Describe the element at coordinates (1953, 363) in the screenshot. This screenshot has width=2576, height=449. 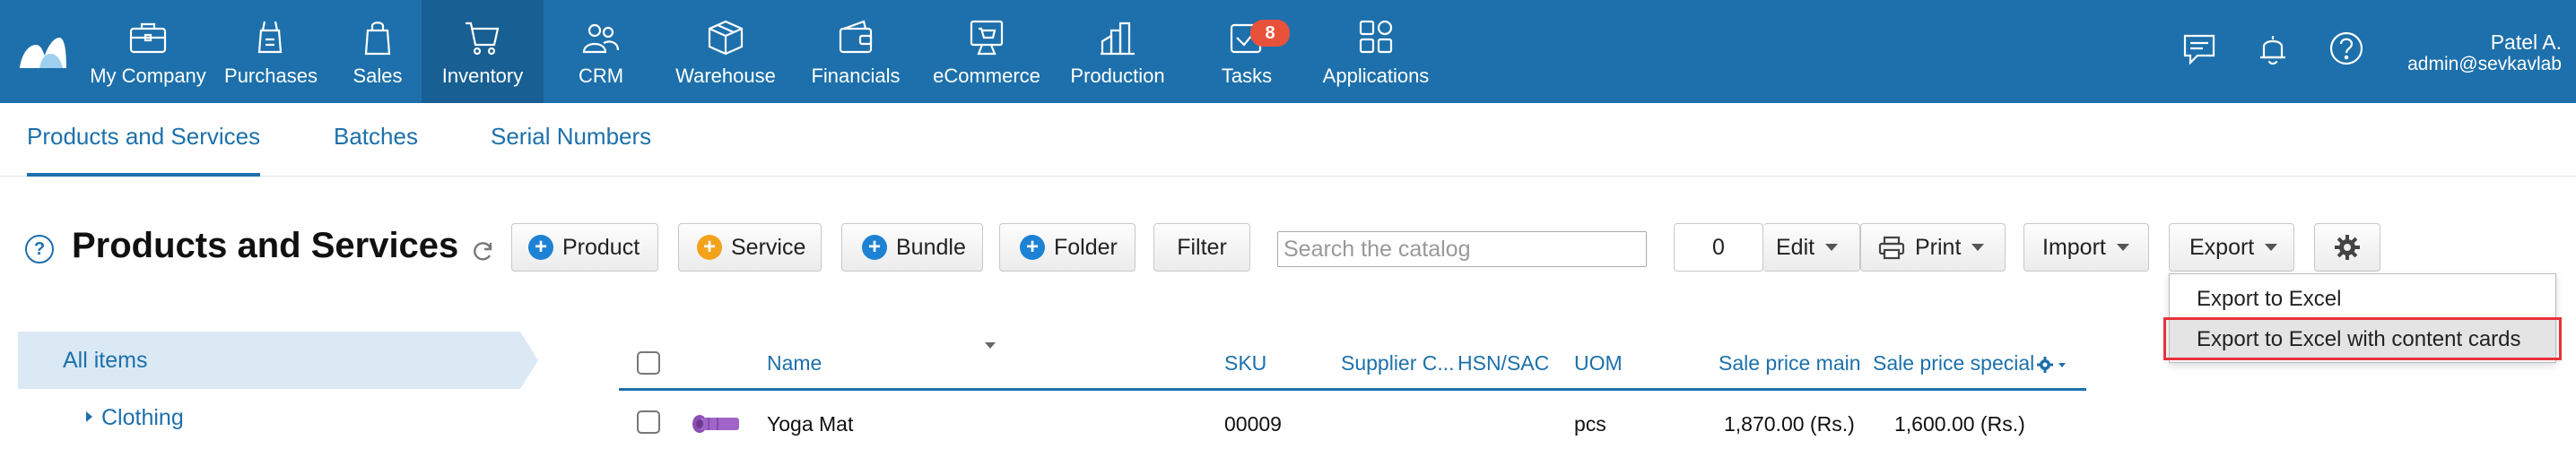
I see `column-header-sale-price-special: Sale price special` at that location.